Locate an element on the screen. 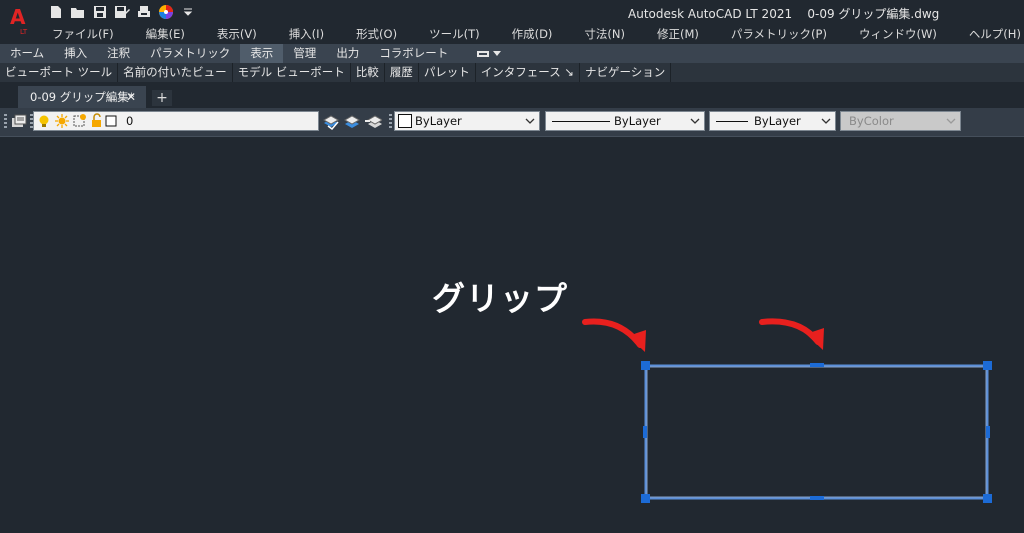  drawing-overlay is located at coordinates (787, 410).